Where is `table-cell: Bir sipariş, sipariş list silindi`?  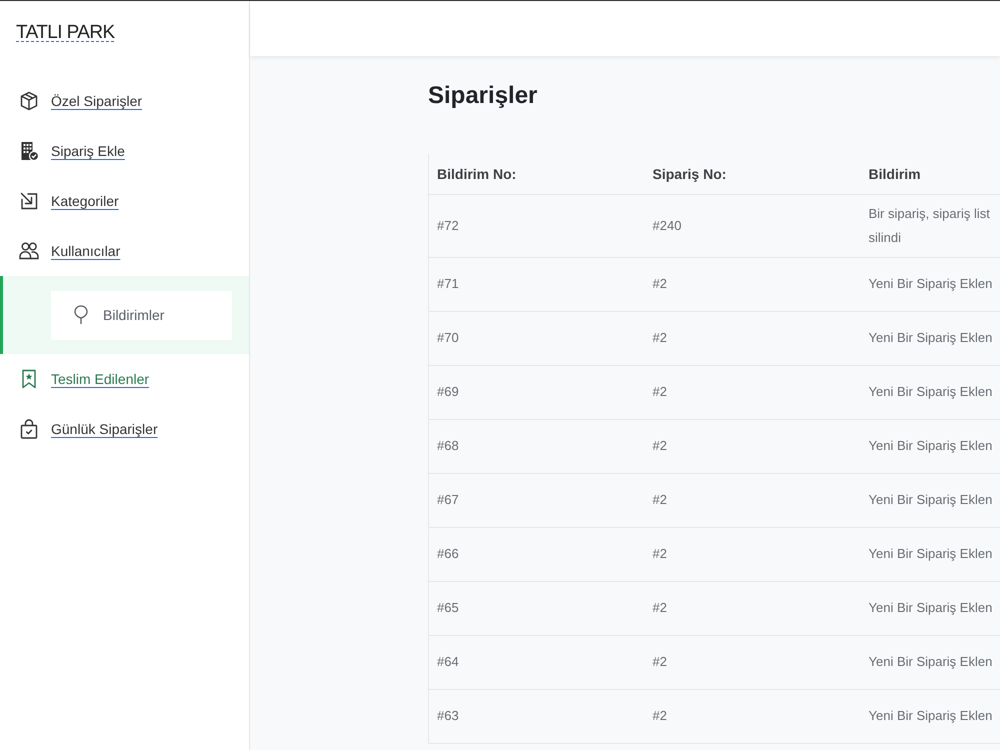 table-cell: Bir sipariş, sipariş list silindi is located at coordinates (930, 225).